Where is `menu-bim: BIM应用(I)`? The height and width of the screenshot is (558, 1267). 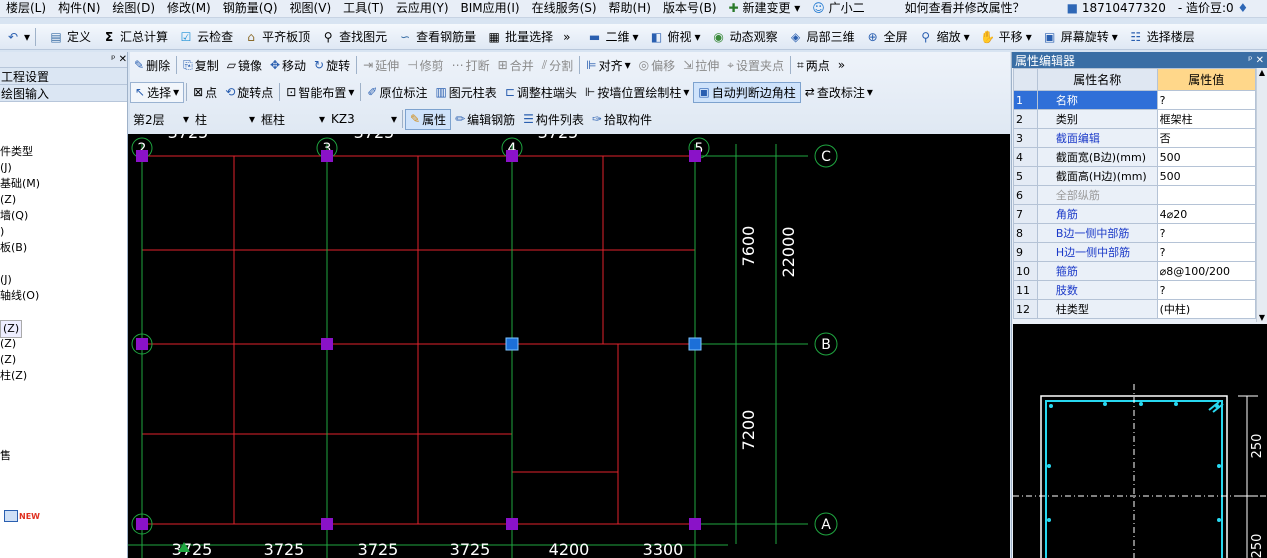
menu-bim: BIM应用(I) is located at coordinates (490, 8).